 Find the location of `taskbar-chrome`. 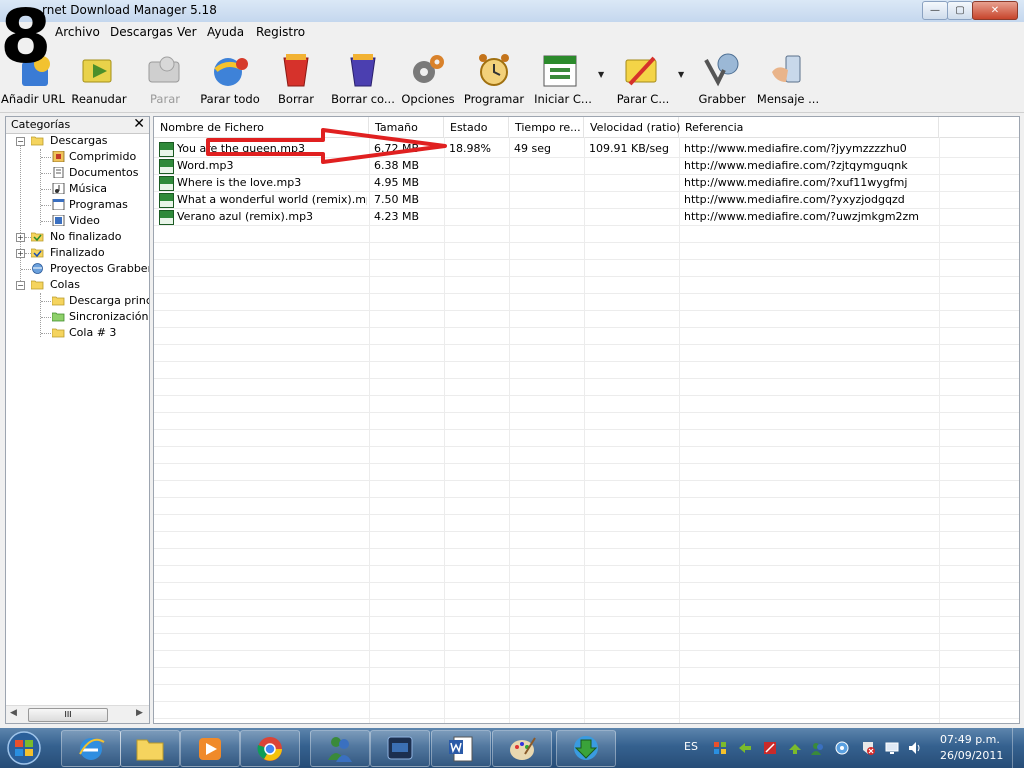

taskbar-chrome is located at coordinates (270, 748).